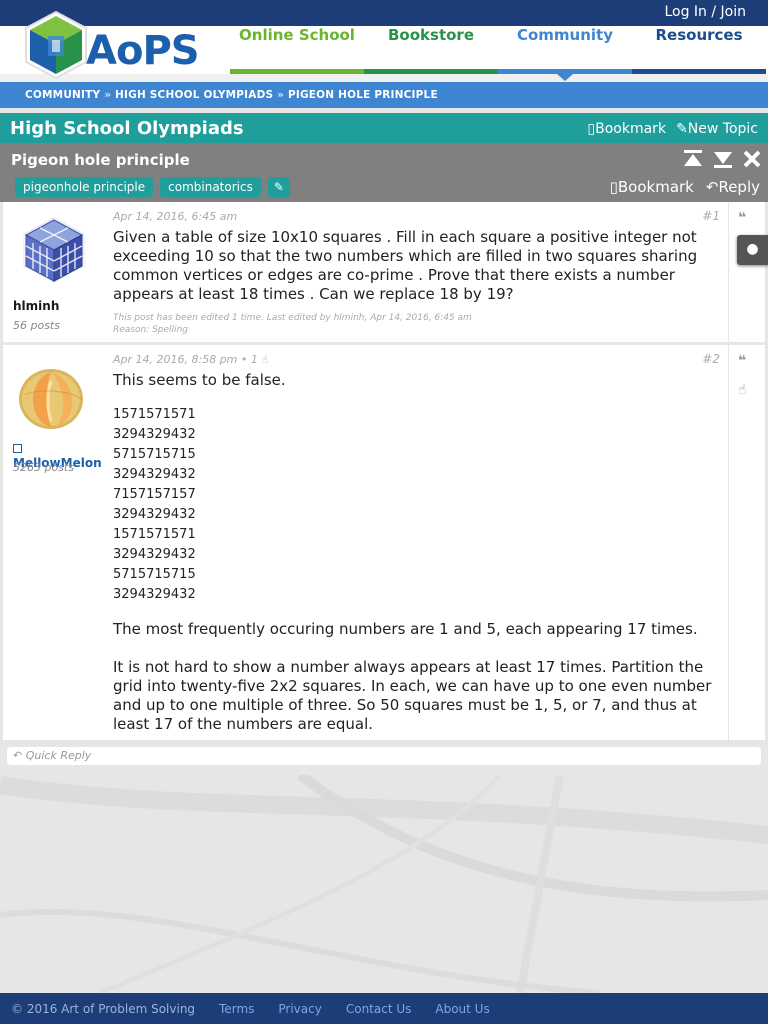  What do you see at coordinates (746, 272) in the screenshot?
I see `post-side-actions: ❝` at bounding box center [746, 272].